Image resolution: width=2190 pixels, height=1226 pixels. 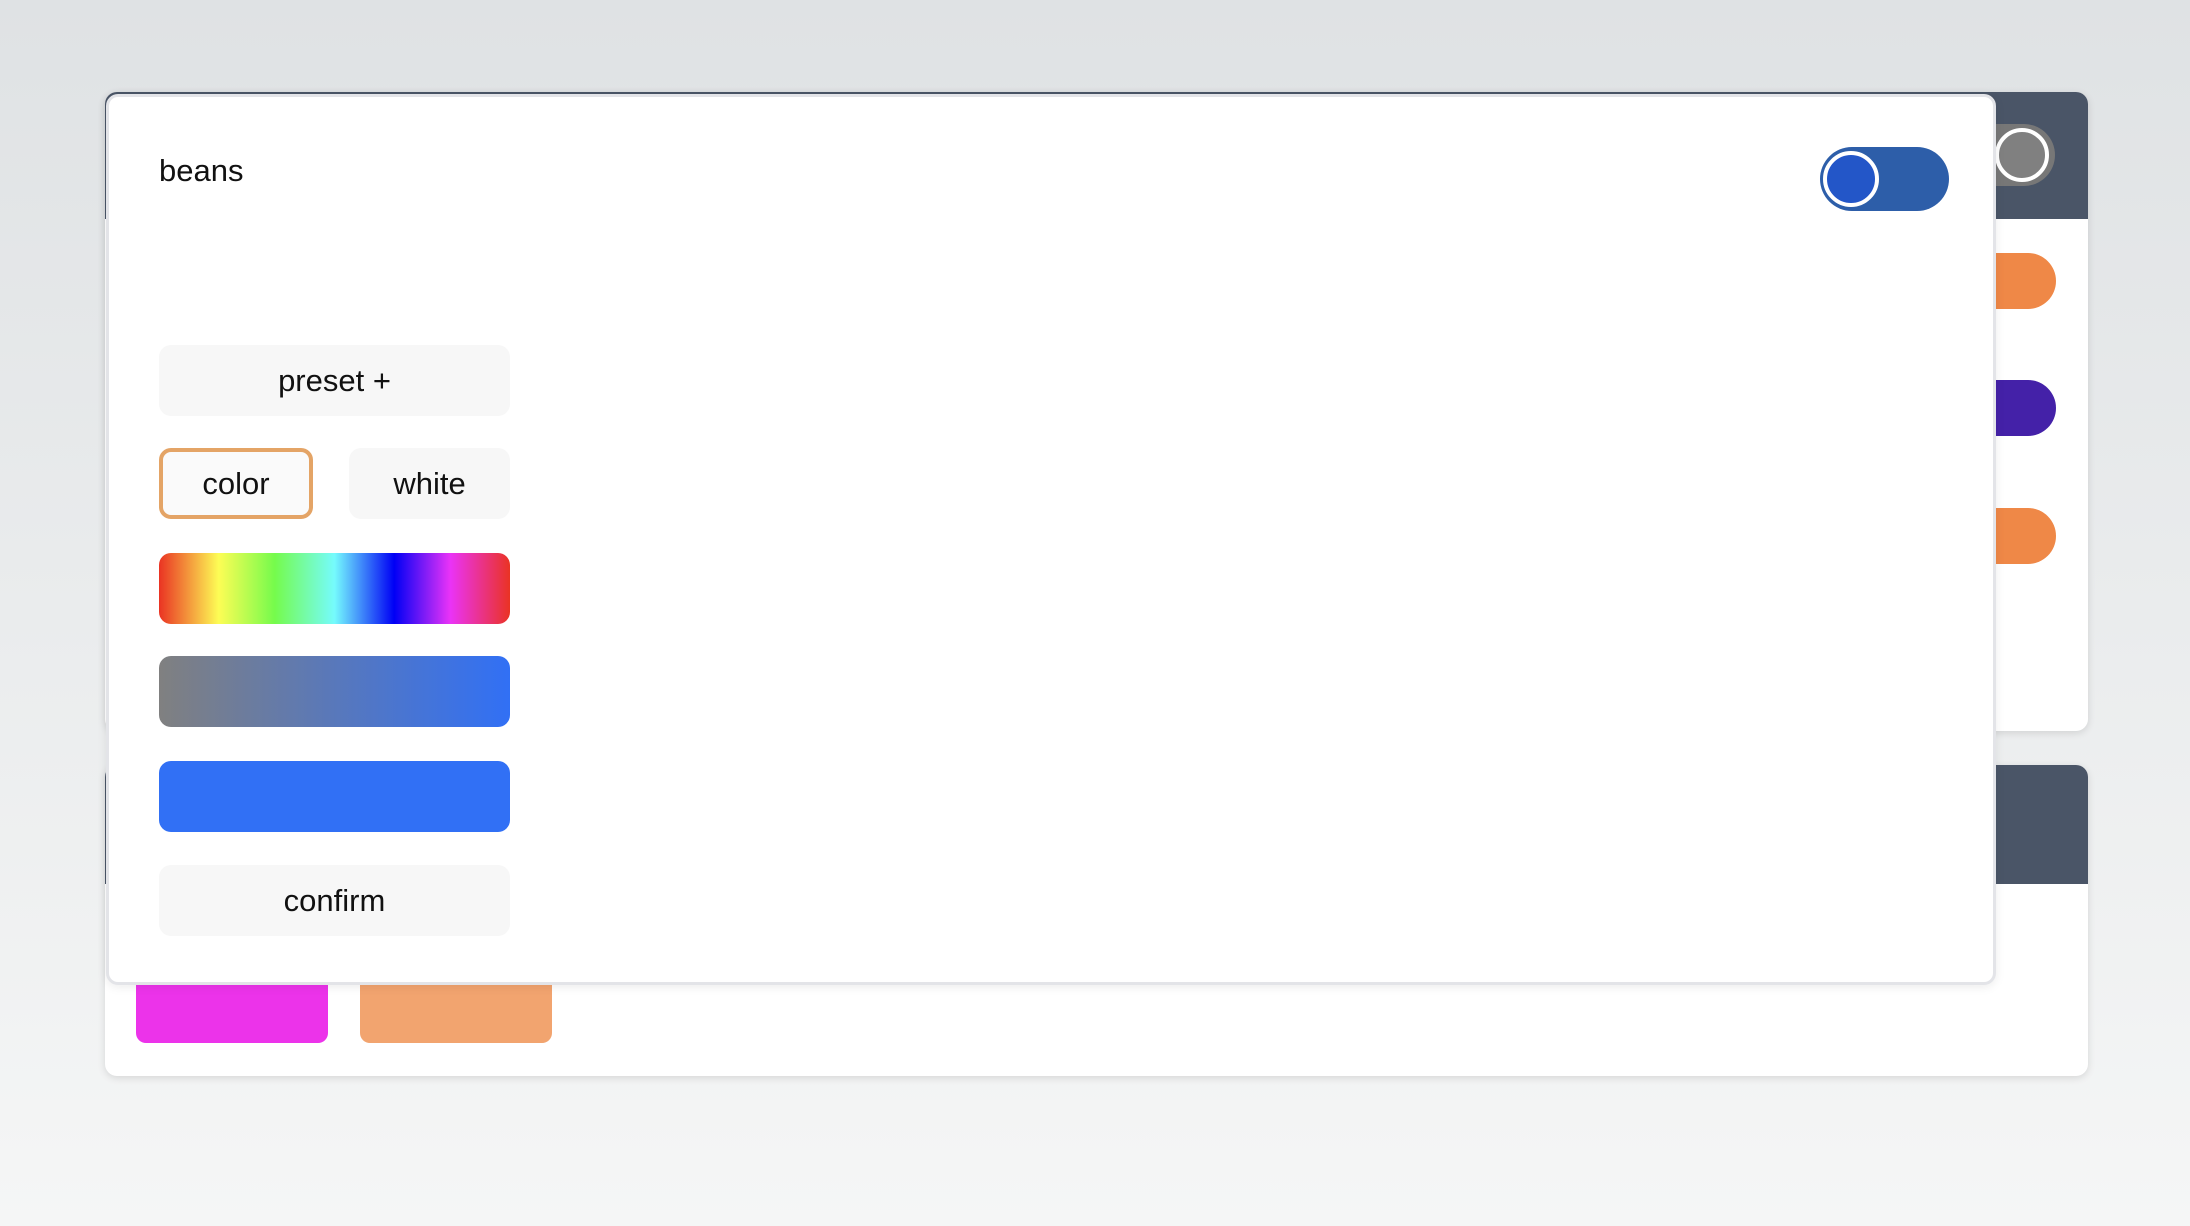 What do you see at coordinates (232, 1010) in the screenshot?
I see `magenta-swatch` at bounding box center [232, 1010].